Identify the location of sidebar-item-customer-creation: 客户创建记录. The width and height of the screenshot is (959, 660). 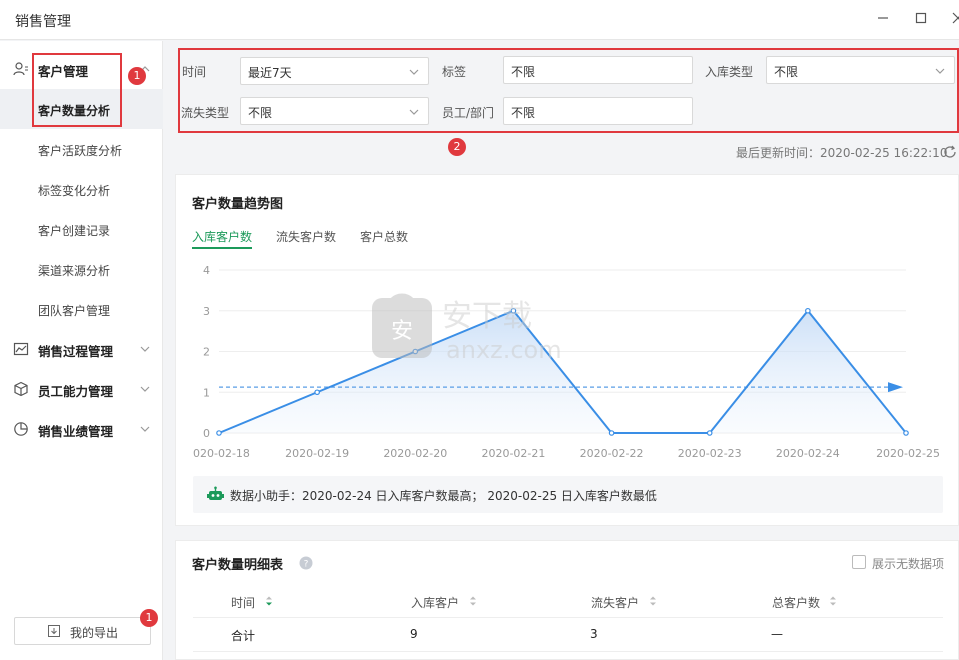
(81, 229).